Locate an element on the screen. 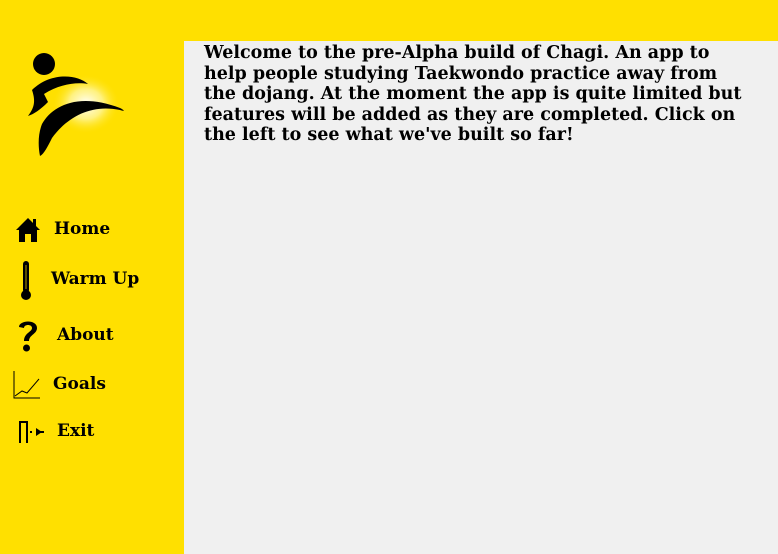 The height and width of the screenshot is (554, 778). sidebar-item-label: Exit is located at coordinates (76, 431).